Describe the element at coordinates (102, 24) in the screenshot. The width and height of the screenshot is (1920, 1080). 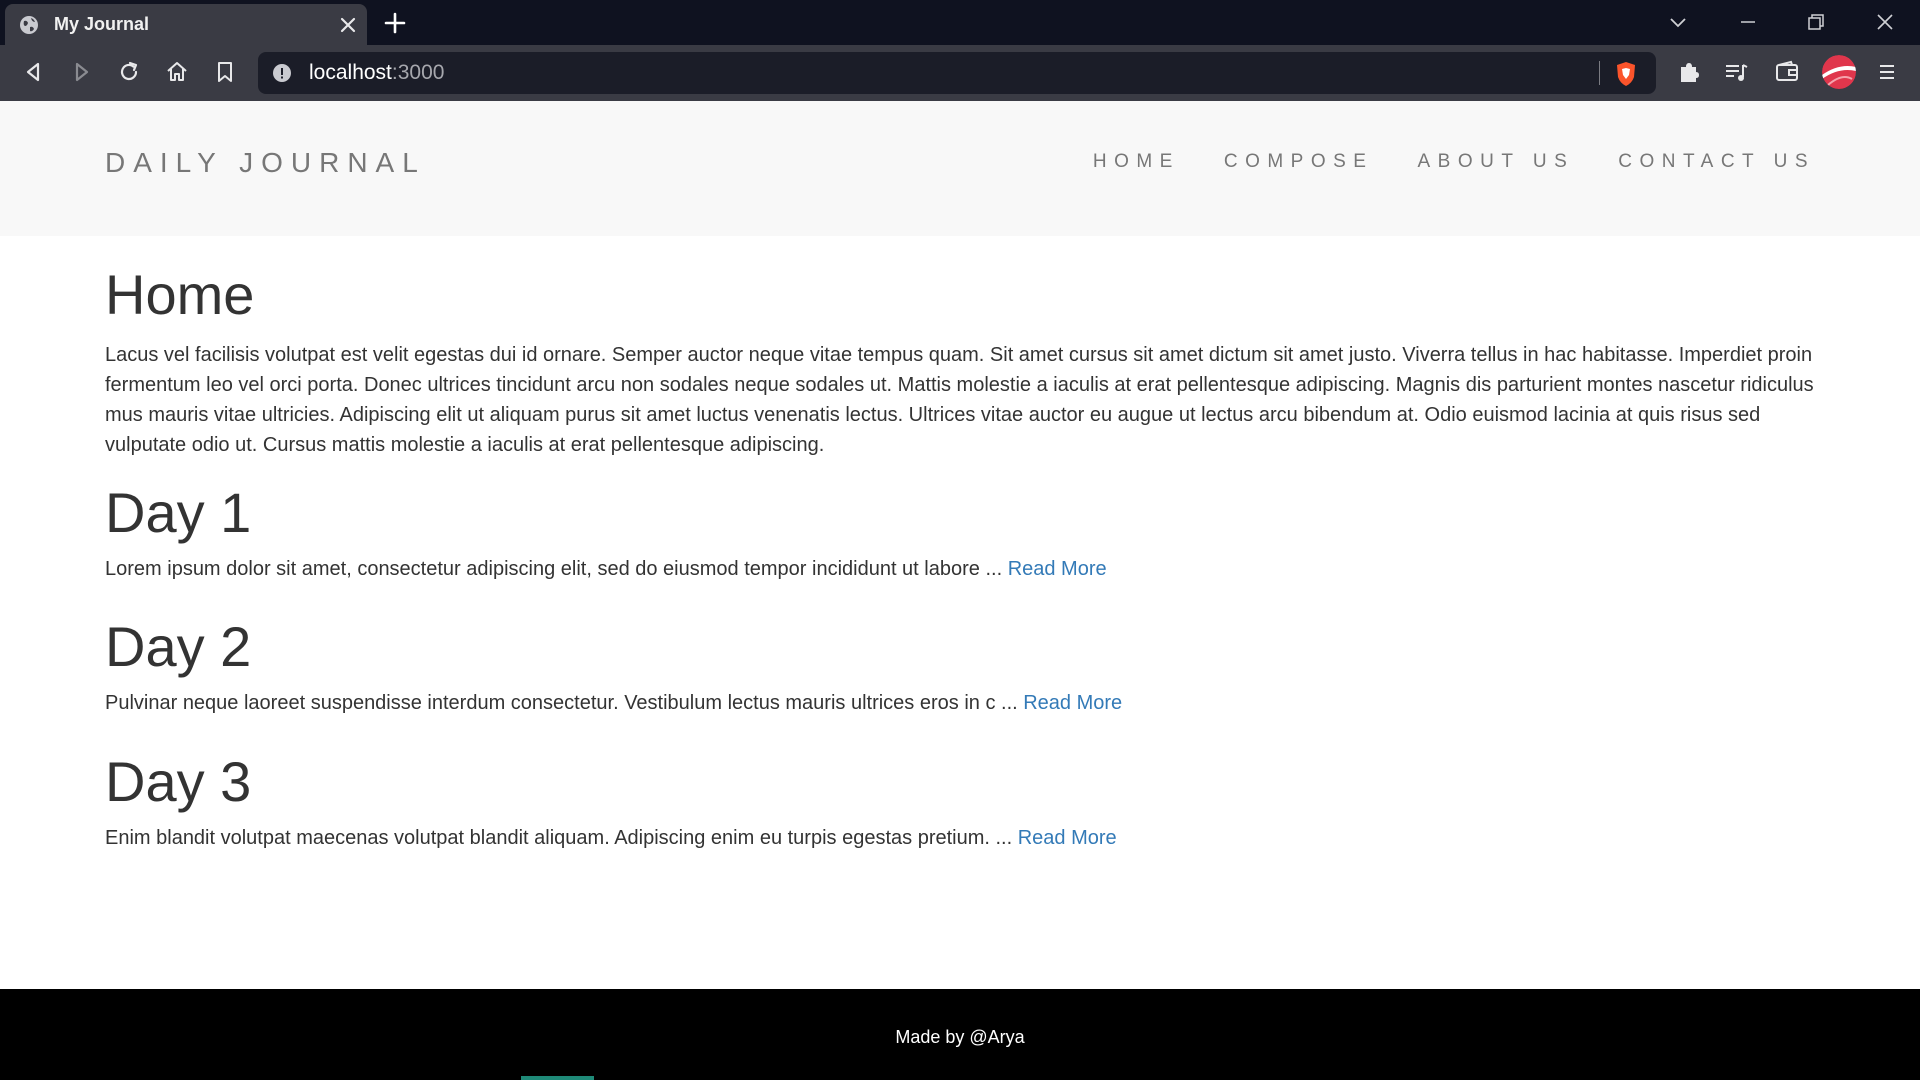
I see `tab-title: My Journal` at that location.